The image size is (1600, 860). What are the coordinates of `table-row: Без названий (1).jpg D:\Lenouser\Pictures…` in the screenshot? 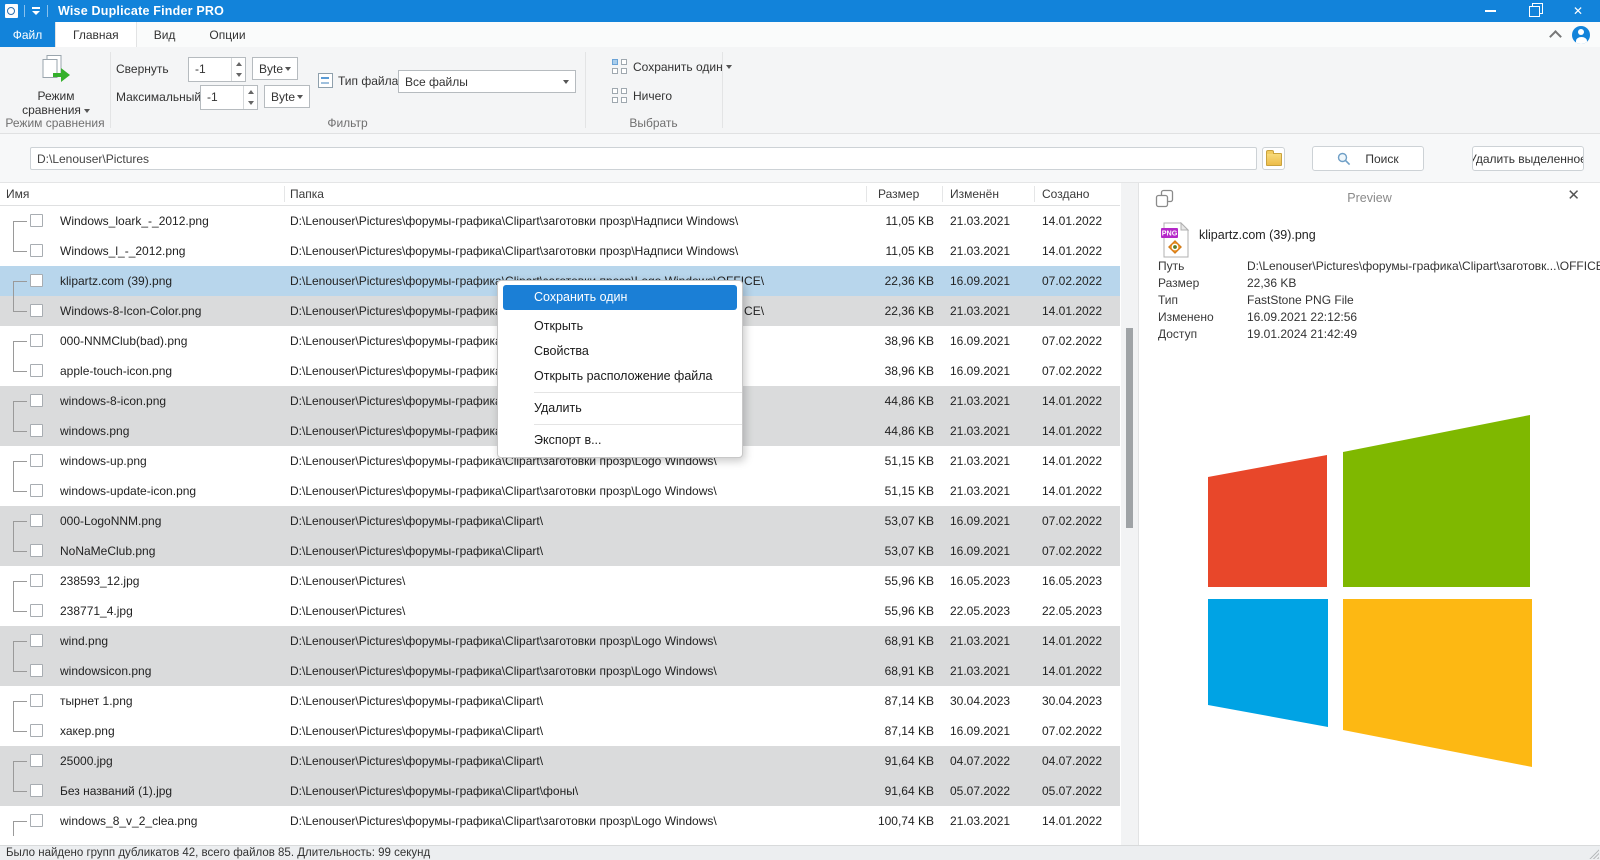 It's located at (560, 791).